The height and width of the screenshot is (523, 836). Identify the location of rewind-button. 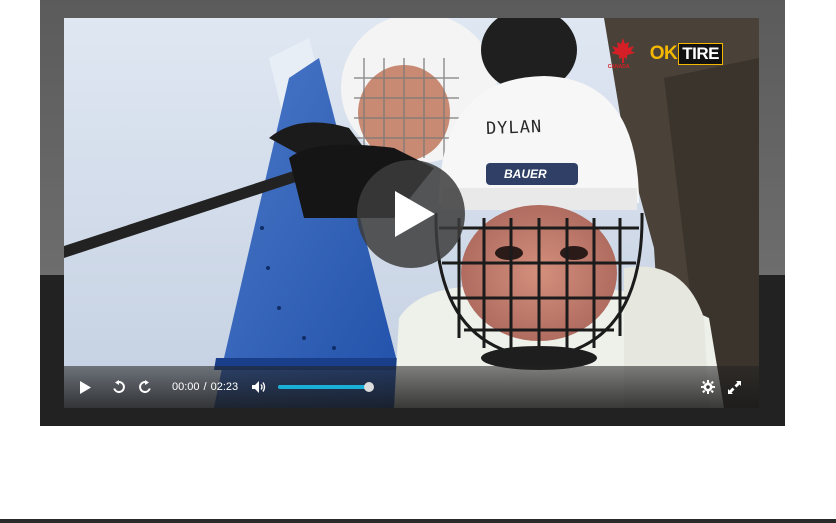
(119, 387).